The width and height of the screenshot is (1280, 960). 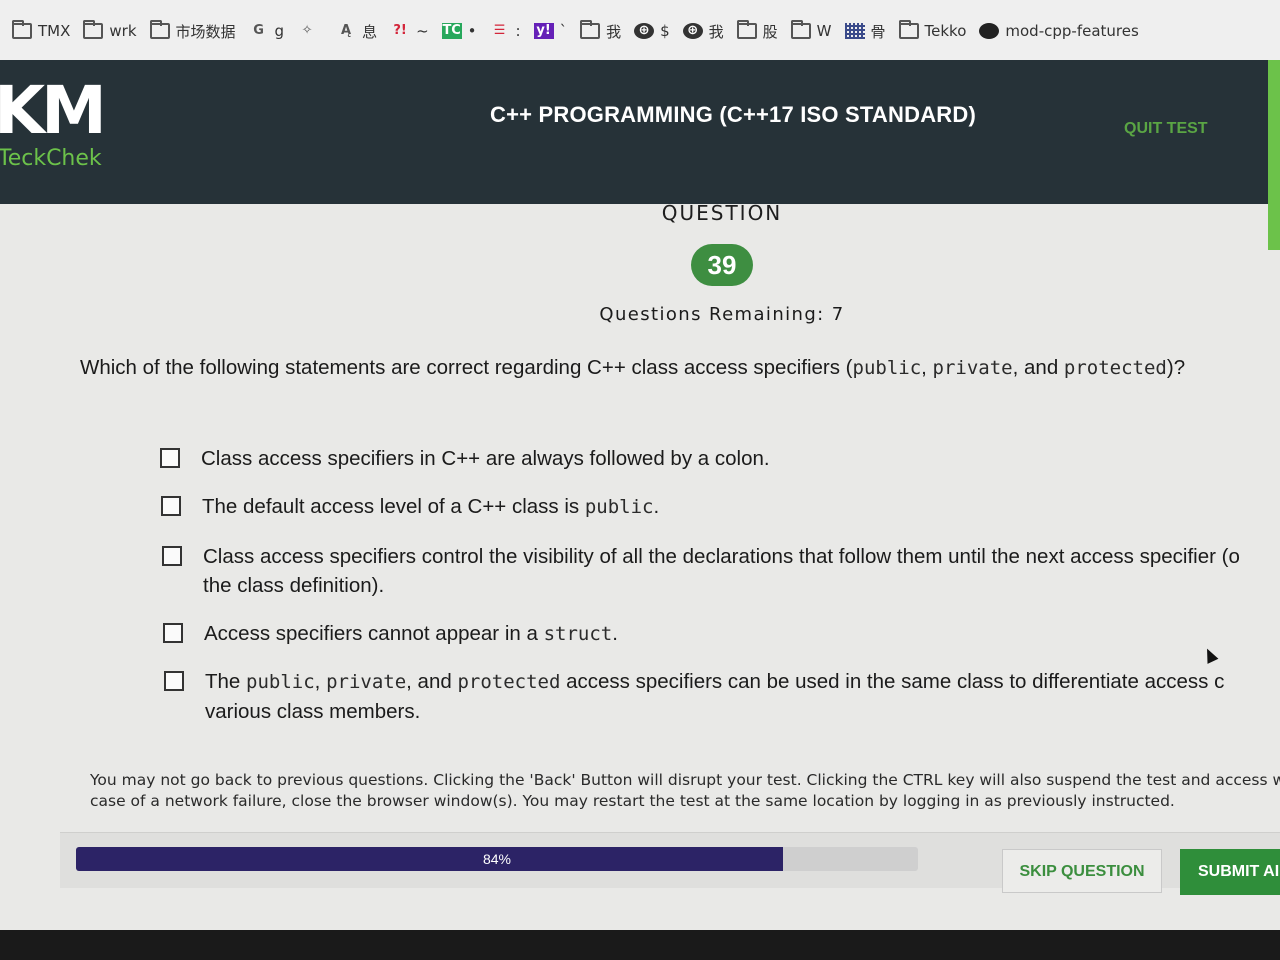 I want to click on option-code: struct, so click(x=578, y=634).